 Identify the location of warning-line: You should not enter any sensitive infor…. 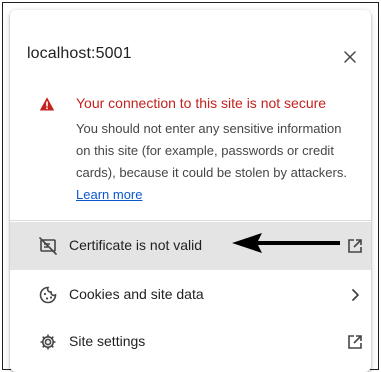
(209, 128).